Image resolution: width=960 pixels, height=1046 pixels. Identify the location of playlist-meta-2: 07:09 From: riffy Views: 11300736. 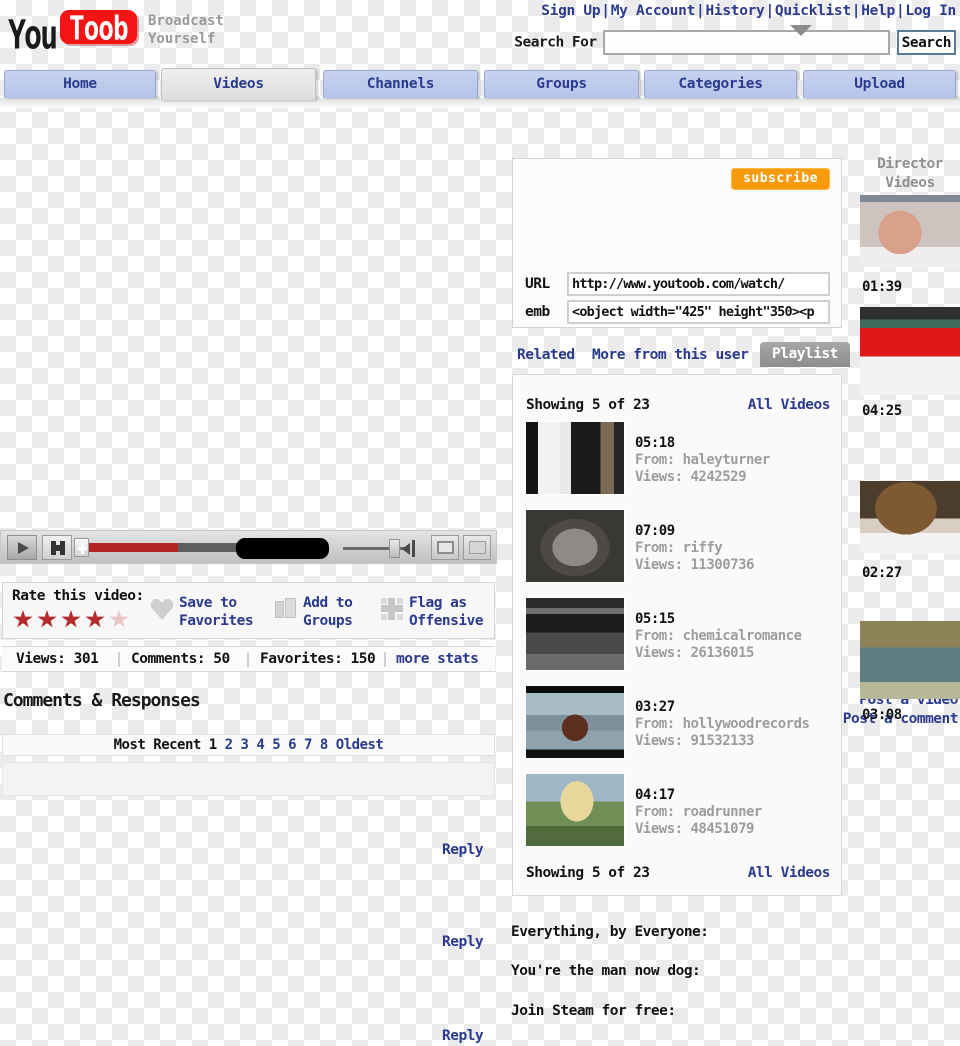
(694, 548).